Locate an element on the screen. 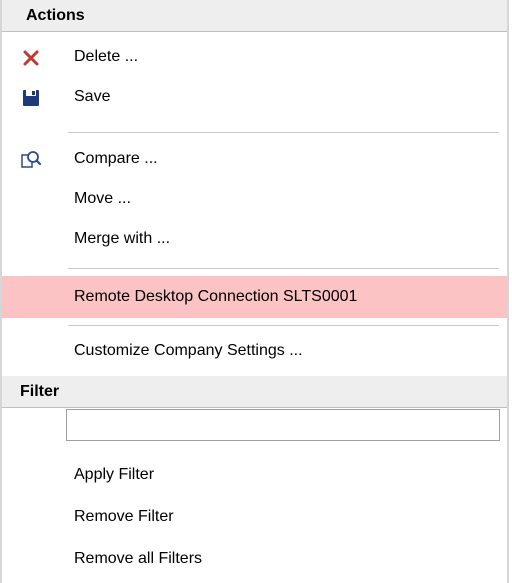 The image size is (512, 583). remote-desktop-label: Remote Desktop Connection SLTS0001 is located at coordinates (216, 296).